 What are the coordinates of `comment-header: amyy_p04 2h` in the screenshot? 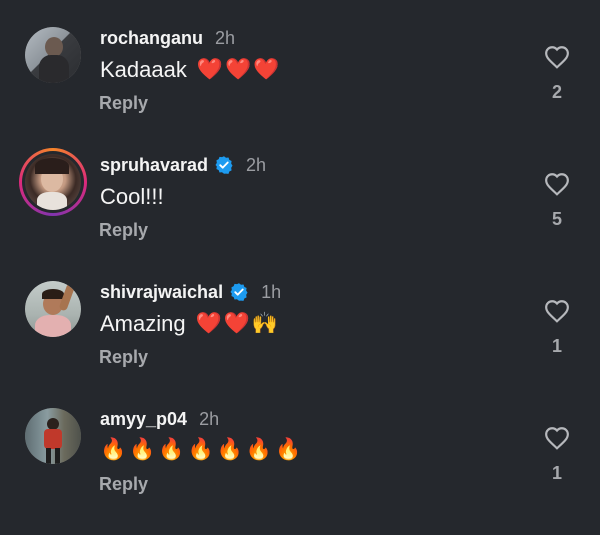 It's located at (159, 419).